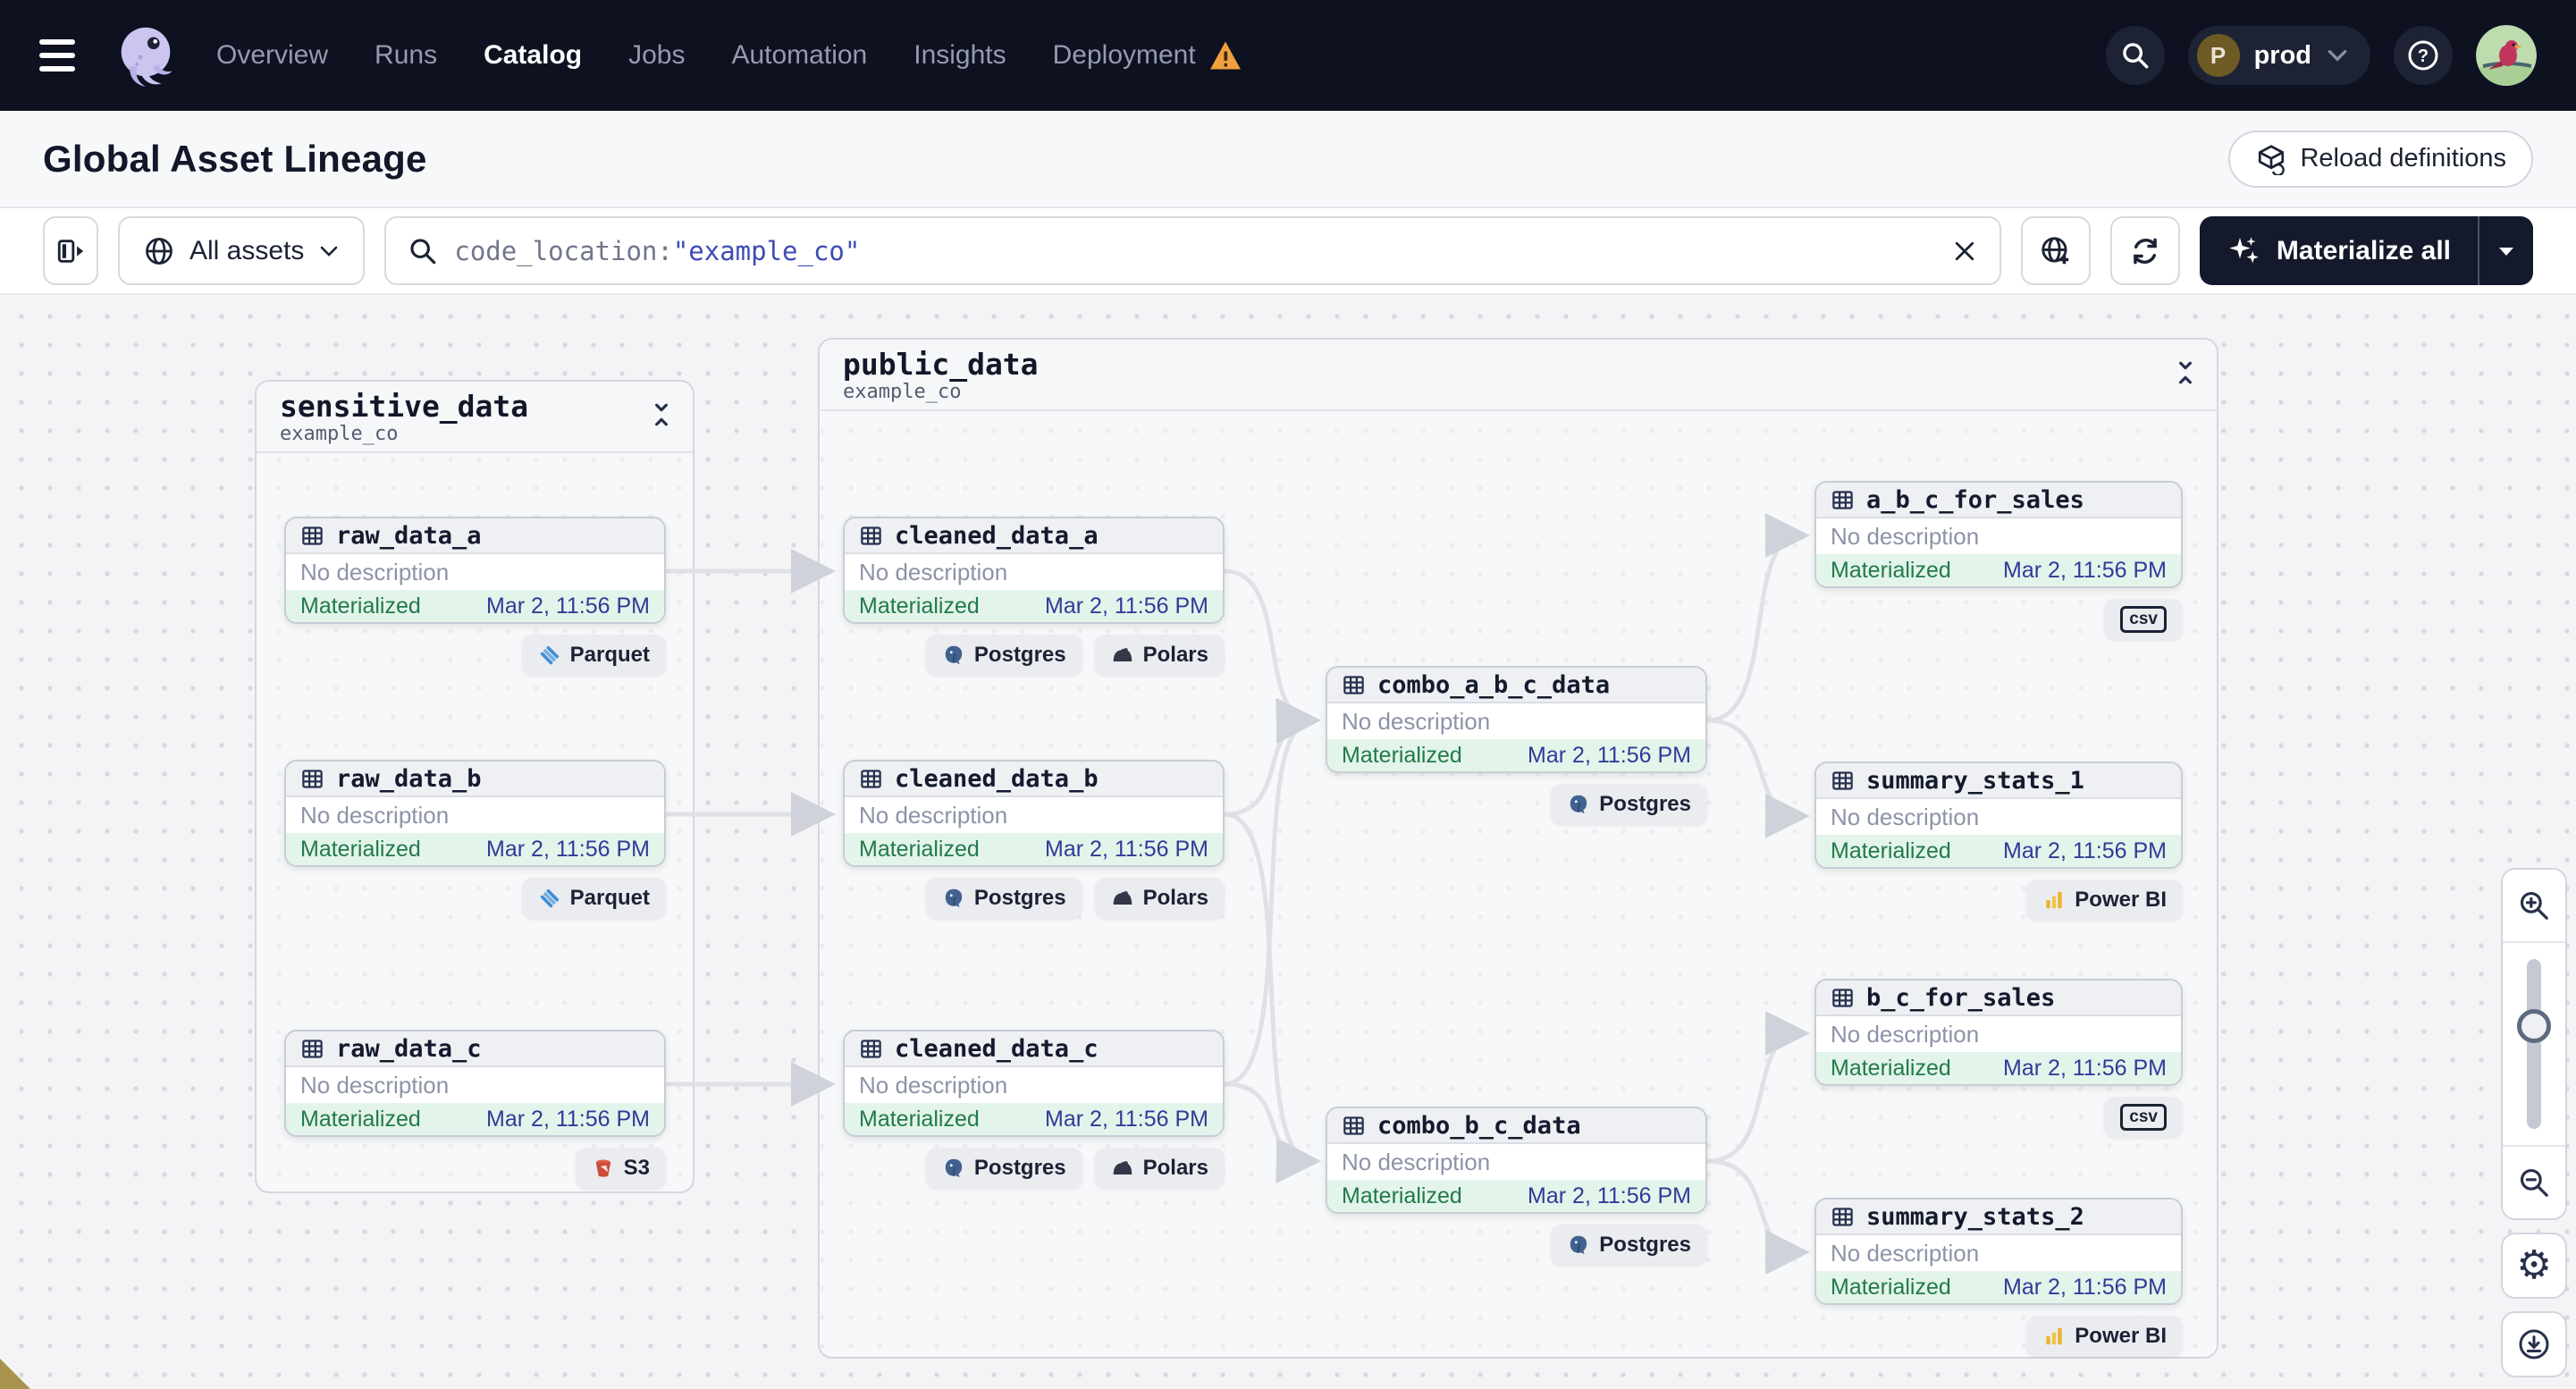 This screenshot has height=1389, width=2576. What do you see at coordinates (1225, 55) in the screenshot?
I see `deployment-warning-icon` at bounding box center [1225, 55].